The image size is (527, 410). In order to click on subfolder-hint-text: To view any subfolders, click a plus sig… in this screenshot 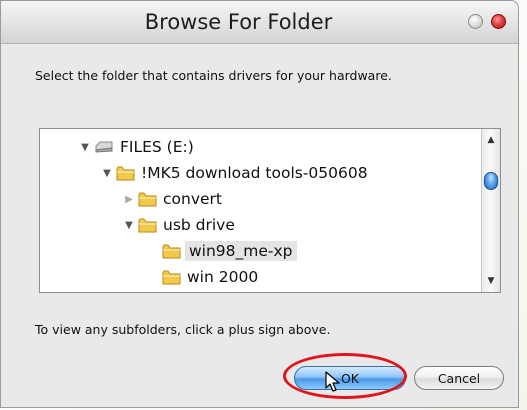, I will do `click(183, 329)`.